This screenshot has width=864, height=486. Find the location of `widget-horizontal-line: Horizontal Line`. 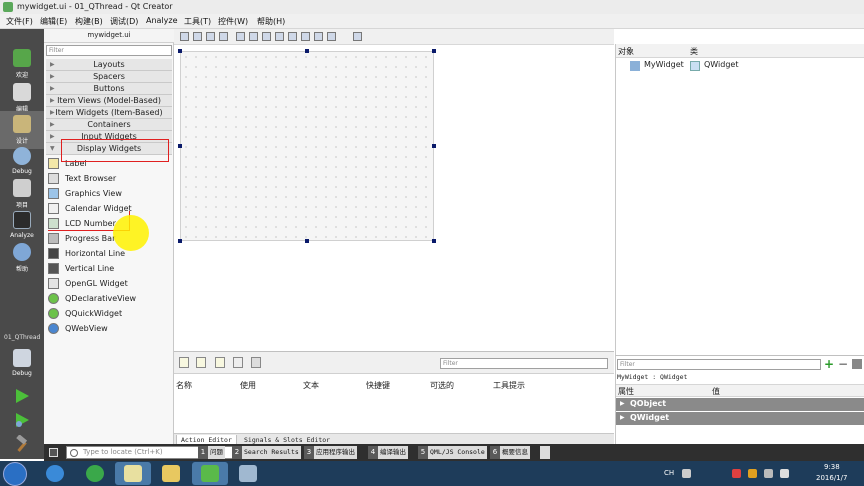

widget-horizontal-line: Horizontal Line is located at coordinates (110, 253).